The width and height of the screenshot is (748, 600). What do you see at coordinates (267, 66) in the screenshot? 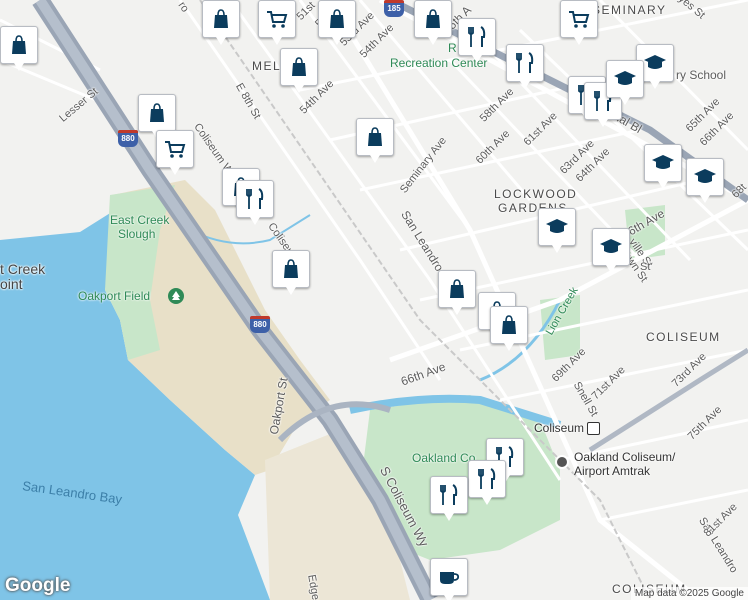
I see `area-melrose-label: MEL` at bounding box center [267, 66].